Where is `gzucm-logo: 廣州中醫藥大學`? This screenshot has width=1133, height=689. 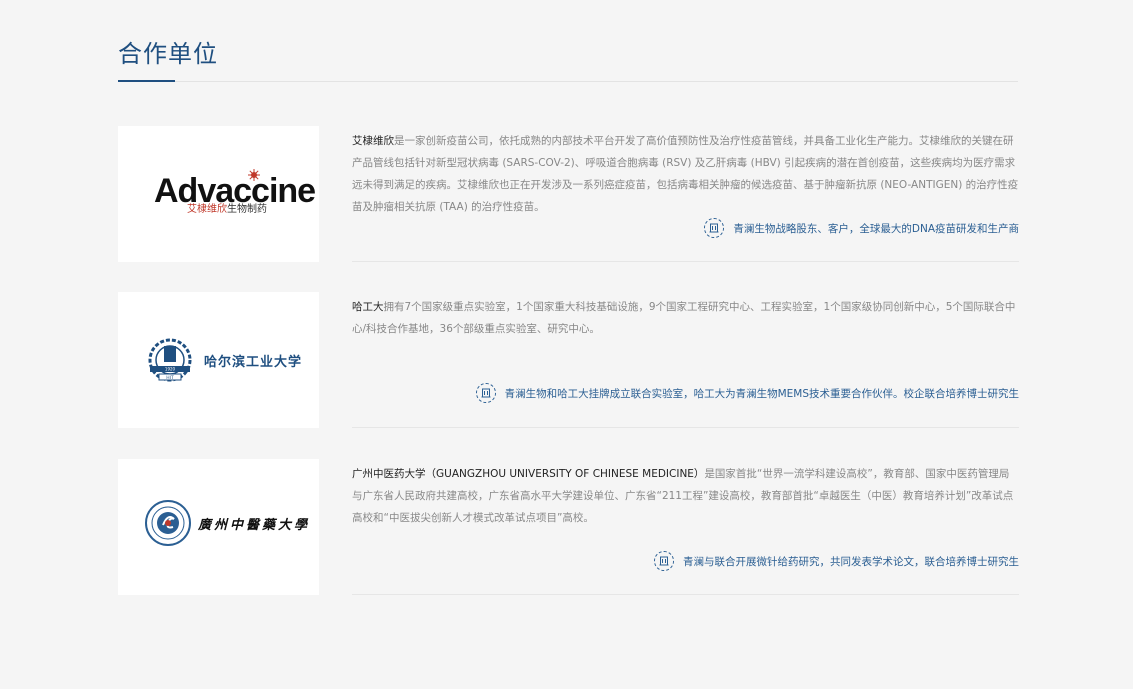 gzucm-logo: 廣州中醫藥大學 is located at coordinates (227, 523).